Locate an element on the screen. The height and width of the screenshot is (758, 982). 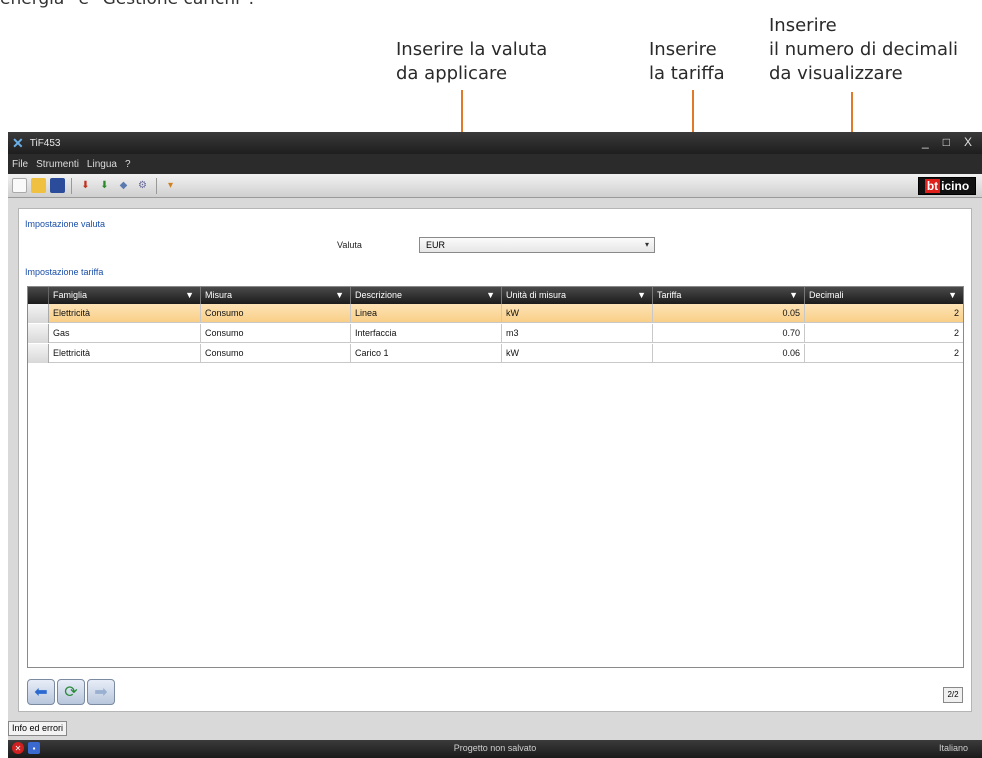
arrow-left-icon: ⬅ is located at coordinates (41, 692).